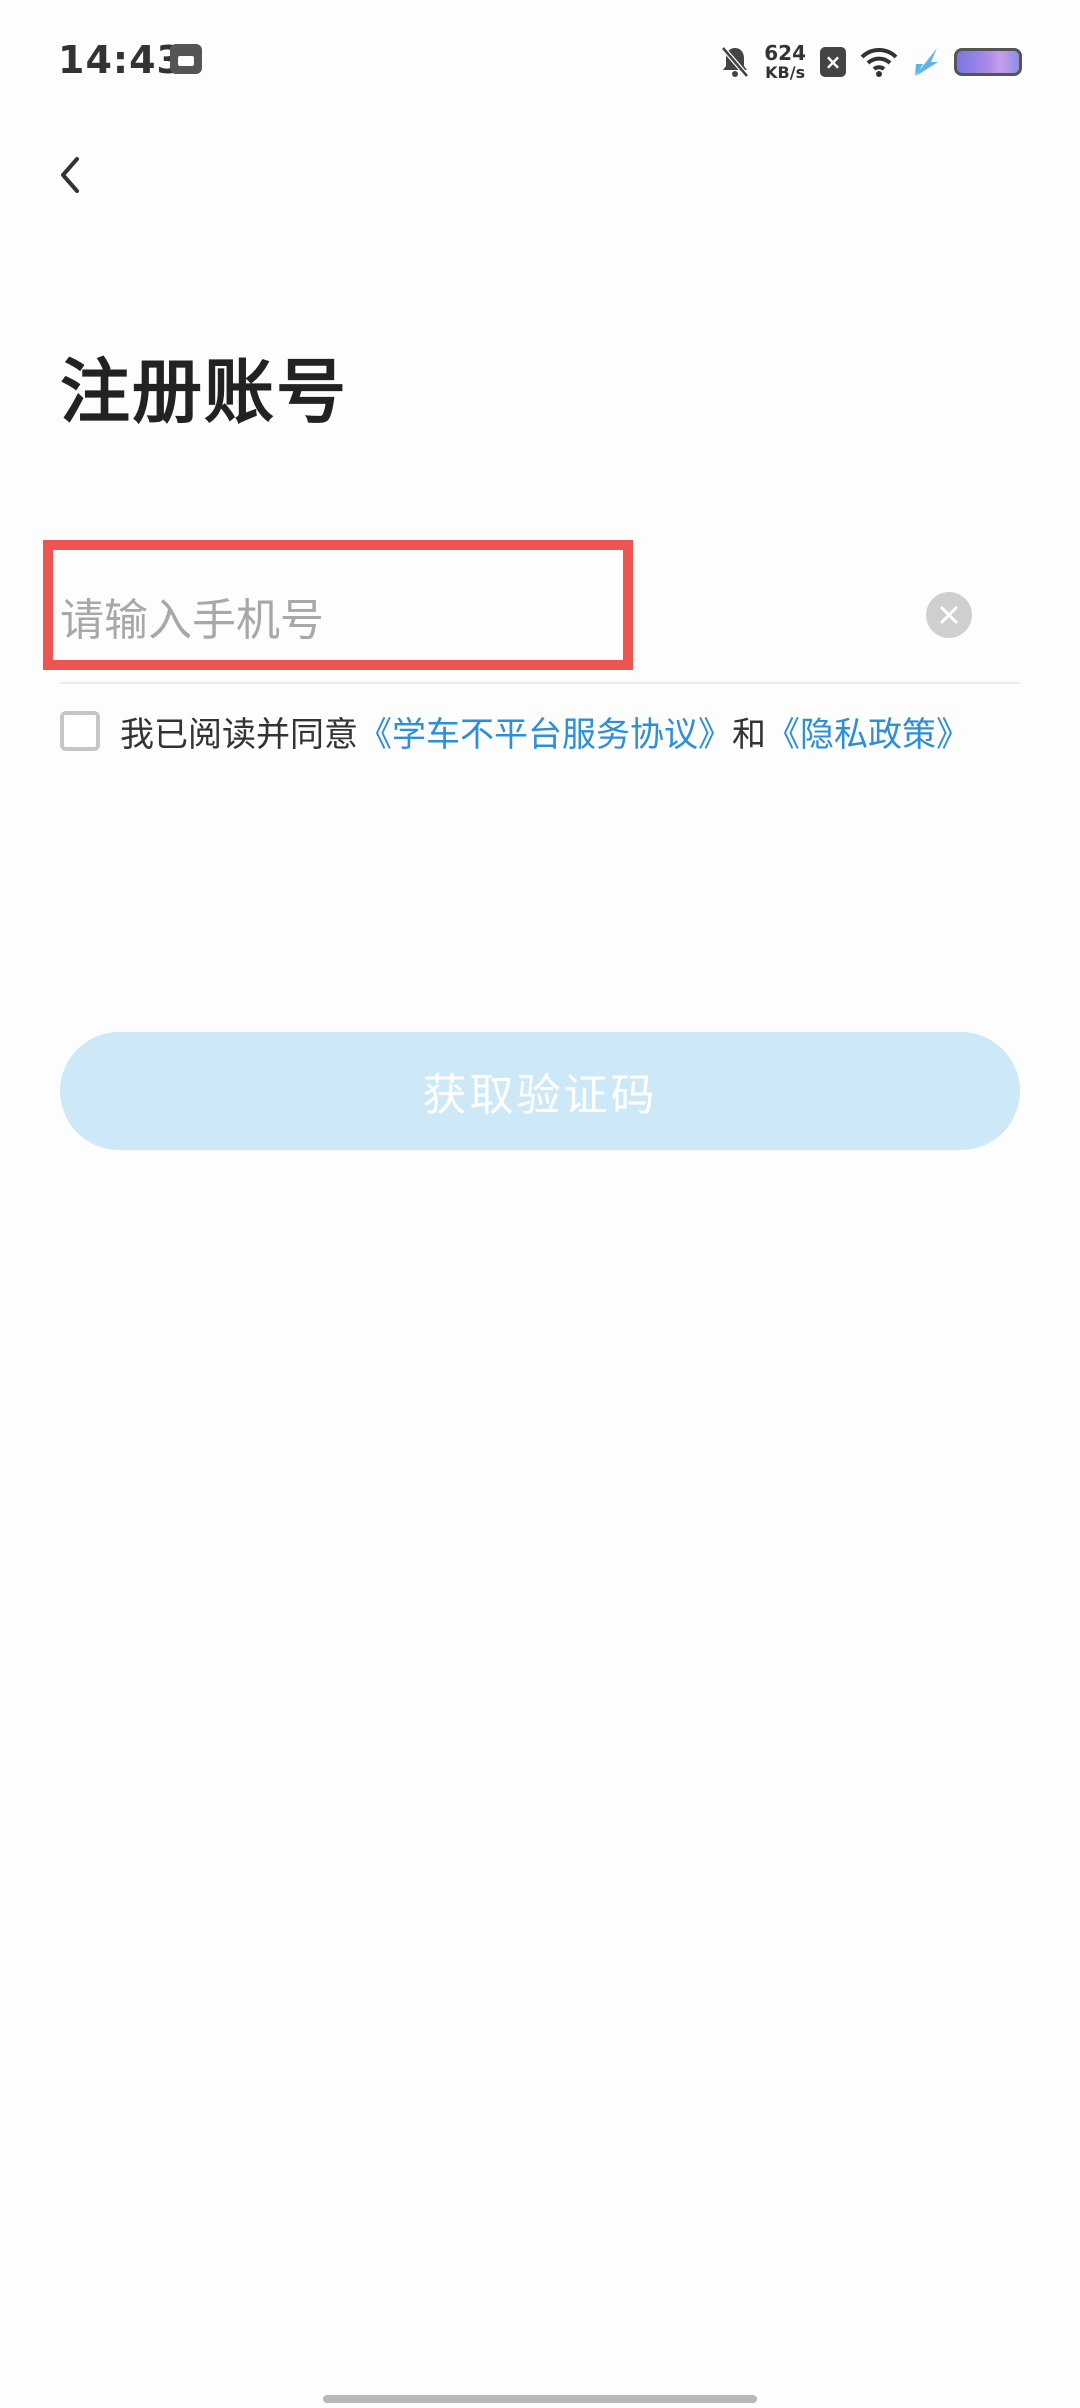 This screenshot has width=1080, height=2408. What do you see at coordinates (926, 62) in the screenshot?
I see `bolt-icon` at bounding box center [926, 62].